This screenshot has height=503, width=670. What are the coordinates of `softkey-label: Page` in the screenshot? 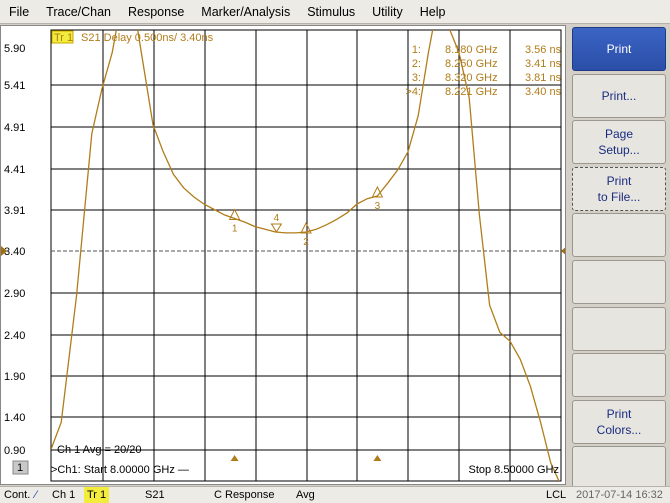 It's located at (619, 134).